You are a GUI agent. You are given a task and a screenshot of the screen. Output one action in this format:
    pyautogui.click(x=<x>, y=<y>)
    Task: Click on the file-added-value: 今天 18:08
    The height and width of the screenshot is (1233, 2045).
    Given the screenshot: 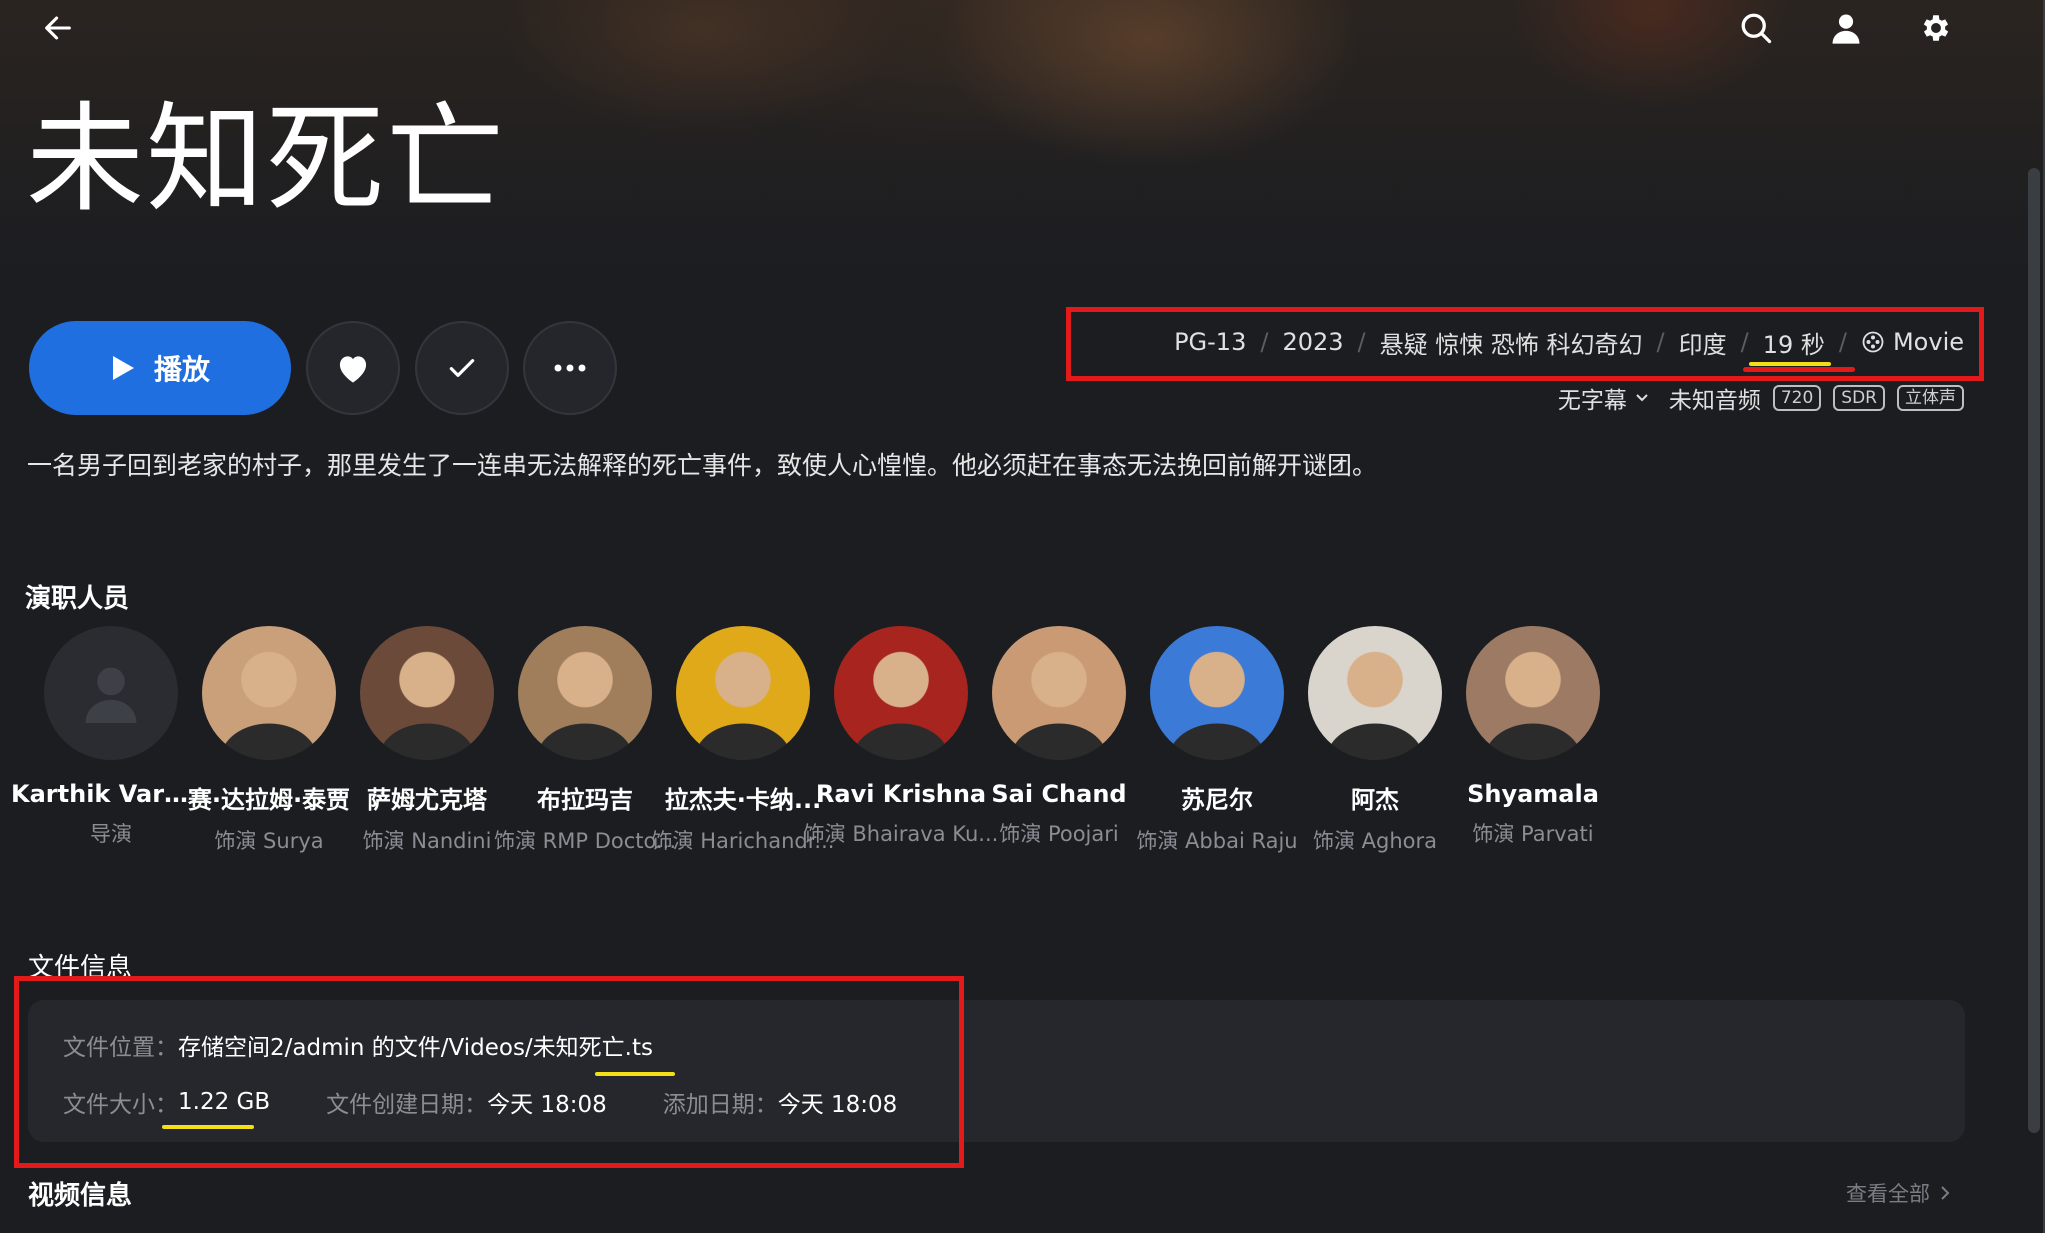 What is the action you would take?
    pyautogui.click(x=837, y=1105)
    